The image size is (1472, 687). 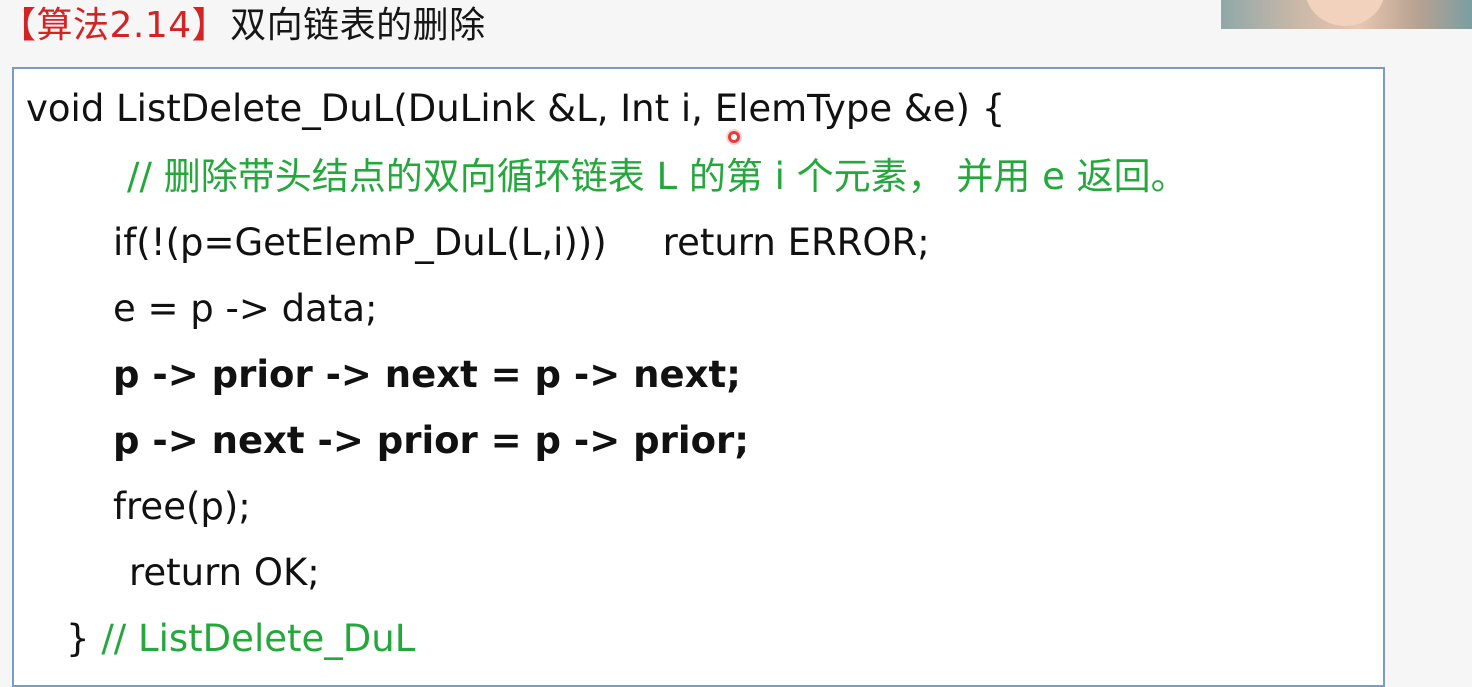 I want to click on slide-title: 【算法2.14】 双向链表的删除, so click(x=243, y=26).